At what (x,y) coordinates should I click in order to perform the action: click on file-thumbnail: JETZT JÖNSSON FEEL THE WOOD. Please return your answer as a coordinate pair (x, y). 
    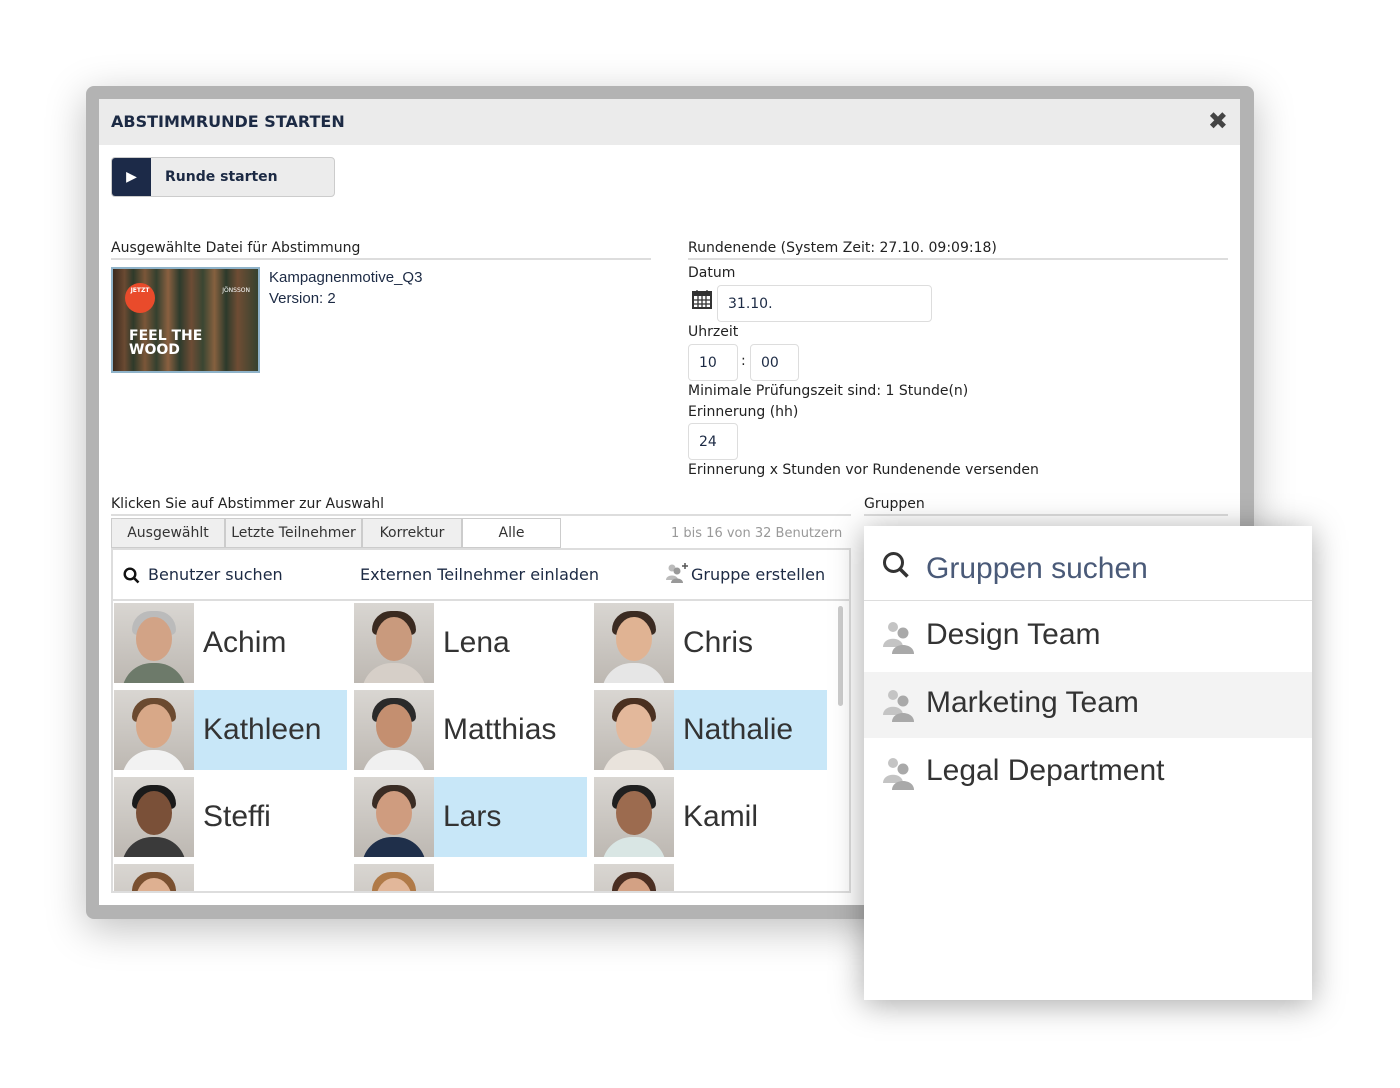
    Looking at the image, I should click on (185, 320).